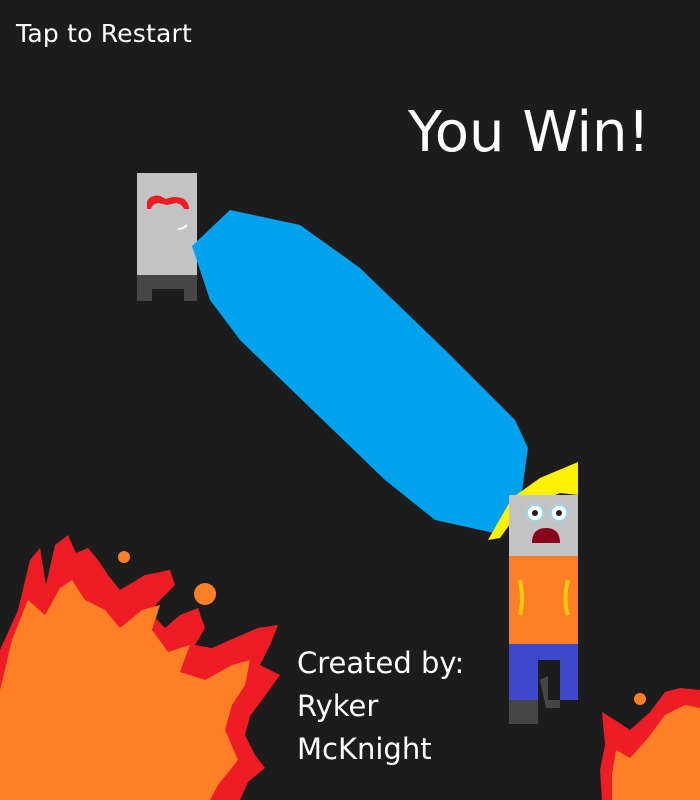 This screenshot has width=700, height=800. What do you see at coordinates (364, 749) in the screenshot?
I see `credits-last-name: McKnight` at bounding box center [364, 749].